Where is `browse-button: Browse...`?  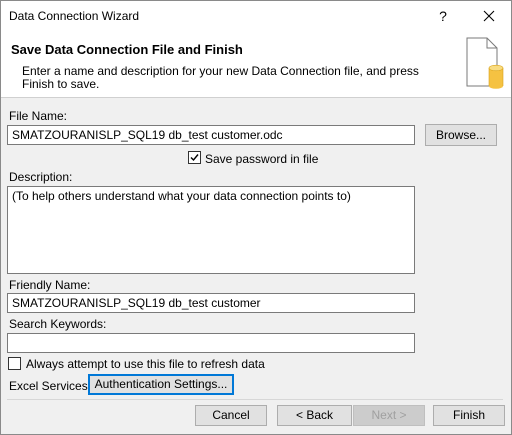
browse-button: Browse... is located at coordinates (461, 135).